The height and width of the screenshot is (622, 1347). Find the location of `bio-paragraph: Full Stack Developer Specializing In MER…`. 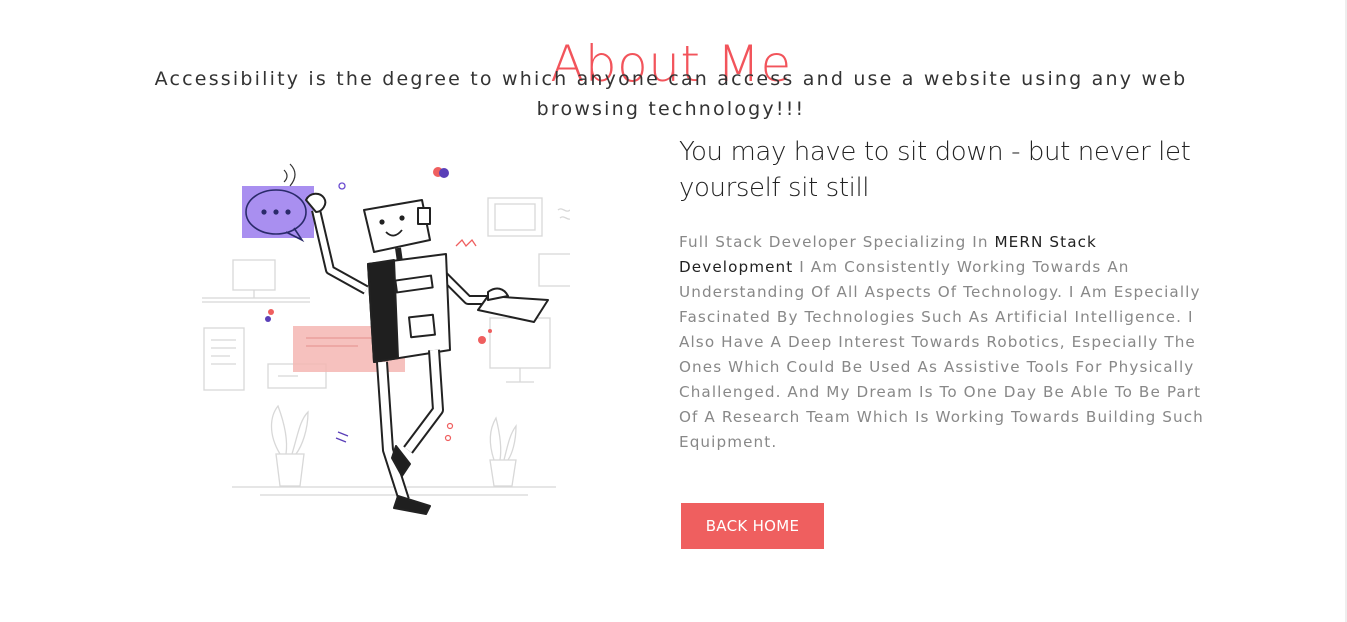

bio-paragraph: Full Stack Developer Specializing In MER… is located at coordinates (946, 342).